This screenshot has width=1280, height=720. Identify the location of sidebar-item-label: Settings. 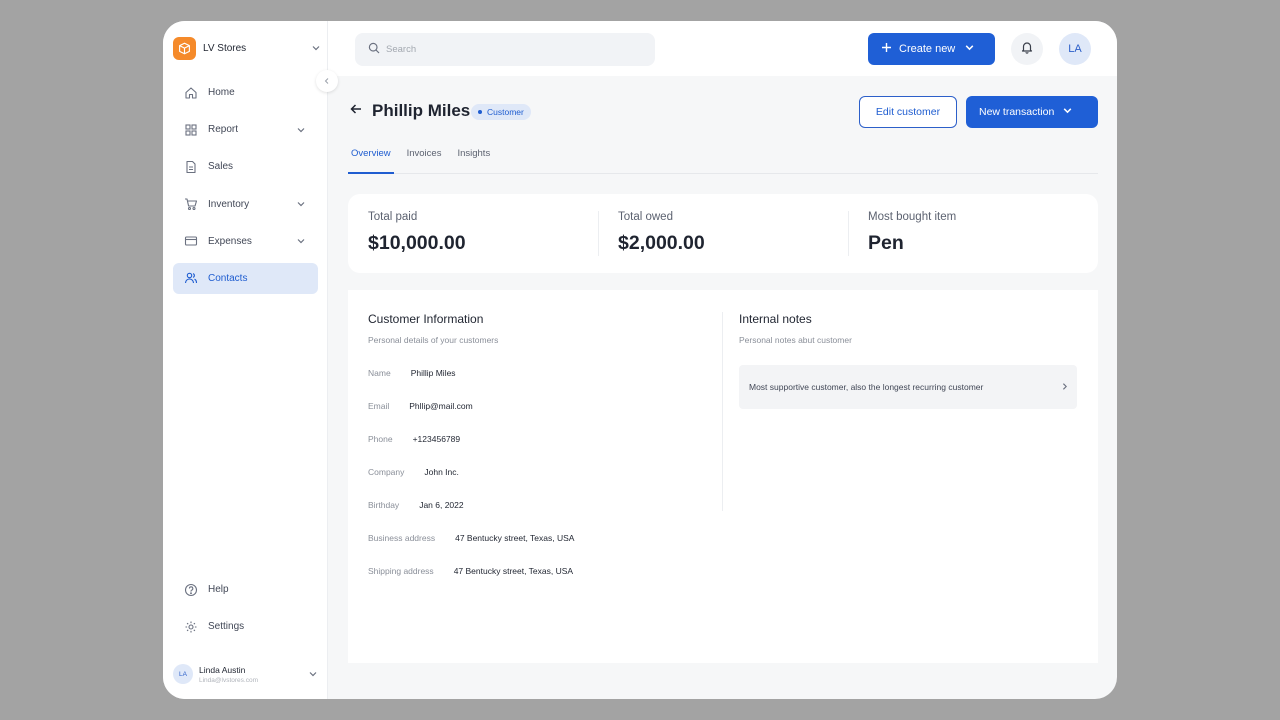
(226, 627).